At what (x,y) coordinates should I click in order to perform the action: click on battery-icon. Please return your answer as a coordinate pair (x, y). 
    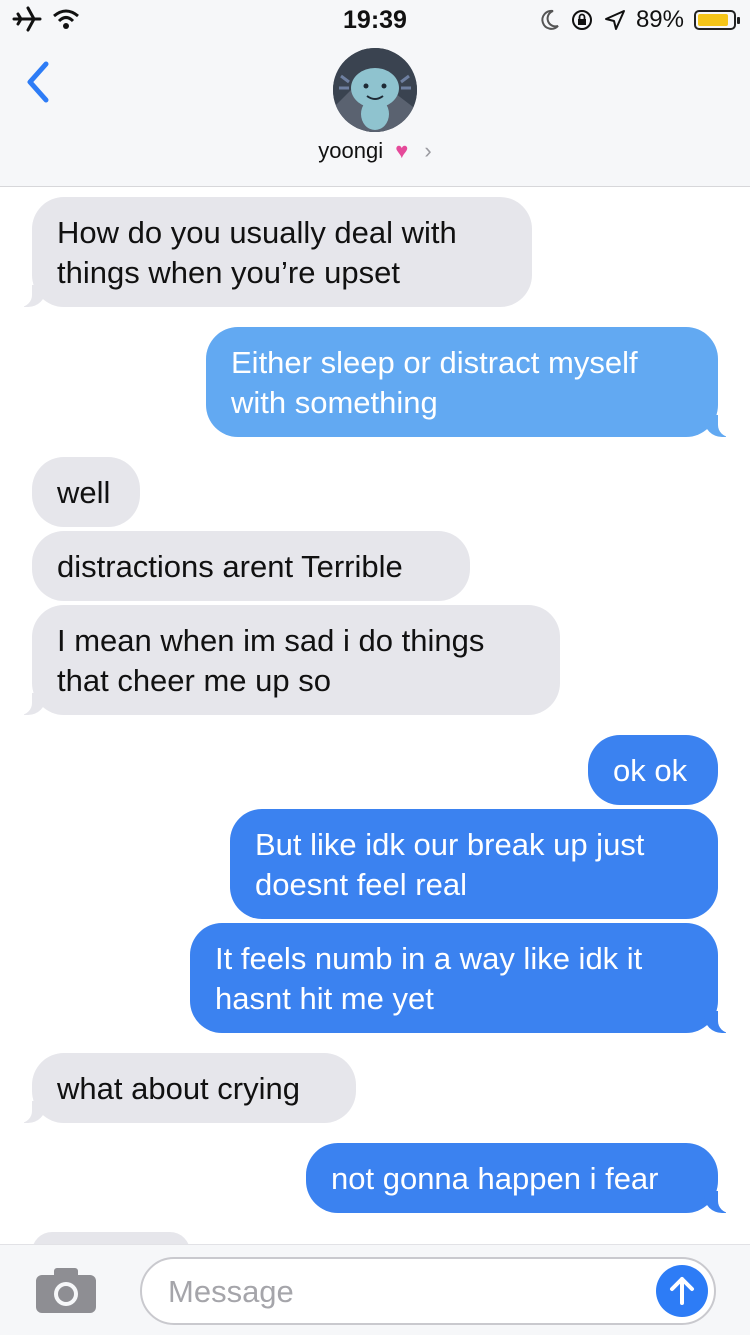
    Looking at the image, I should click on (717, 20).